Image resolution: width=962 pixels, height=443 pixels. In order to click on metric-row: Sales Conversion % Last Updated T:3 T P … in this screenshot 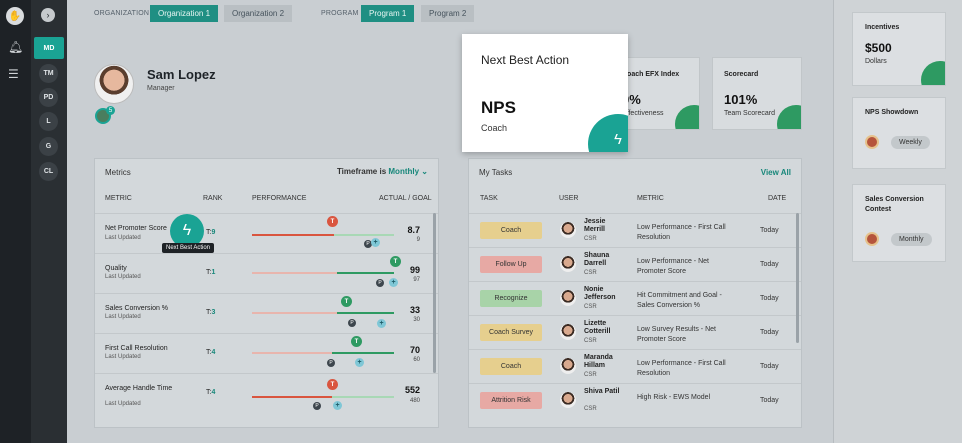, I will do `click(266, 313)`.